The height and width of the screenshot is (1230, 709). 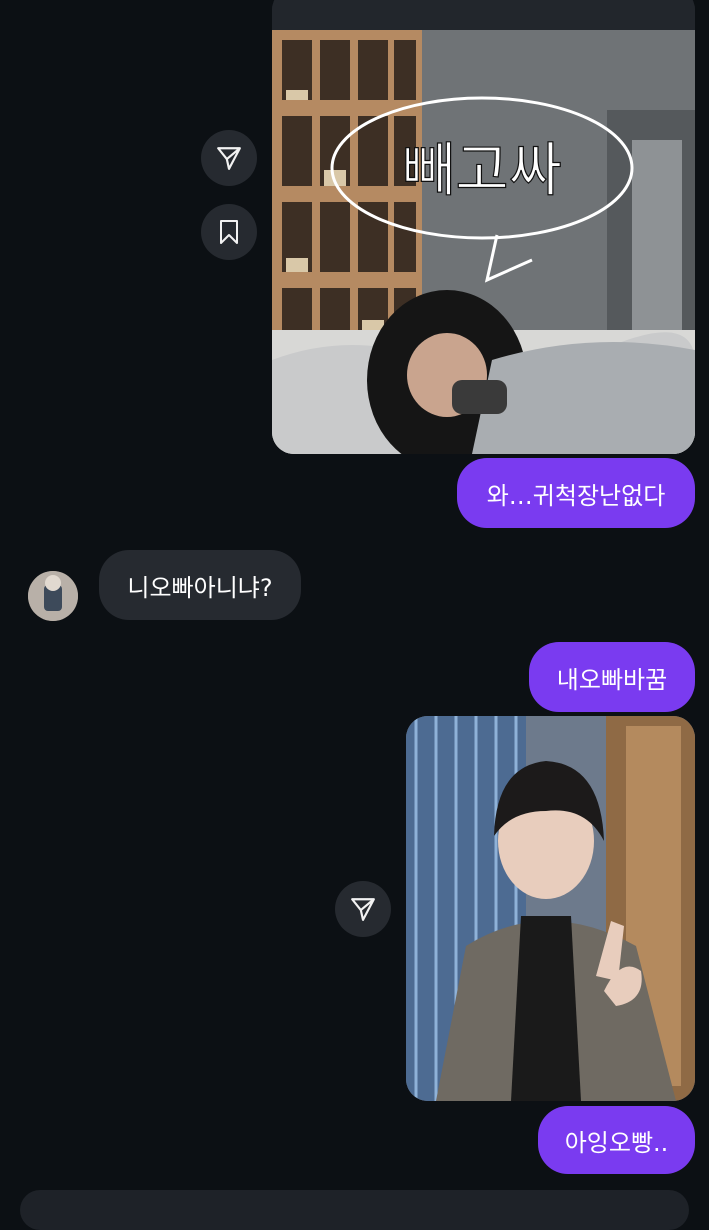 What do you see at coordinates (576, 495) in the screenshot?
I see `message-text: 와…귀척장난없다` at bounding box center [576, 495].